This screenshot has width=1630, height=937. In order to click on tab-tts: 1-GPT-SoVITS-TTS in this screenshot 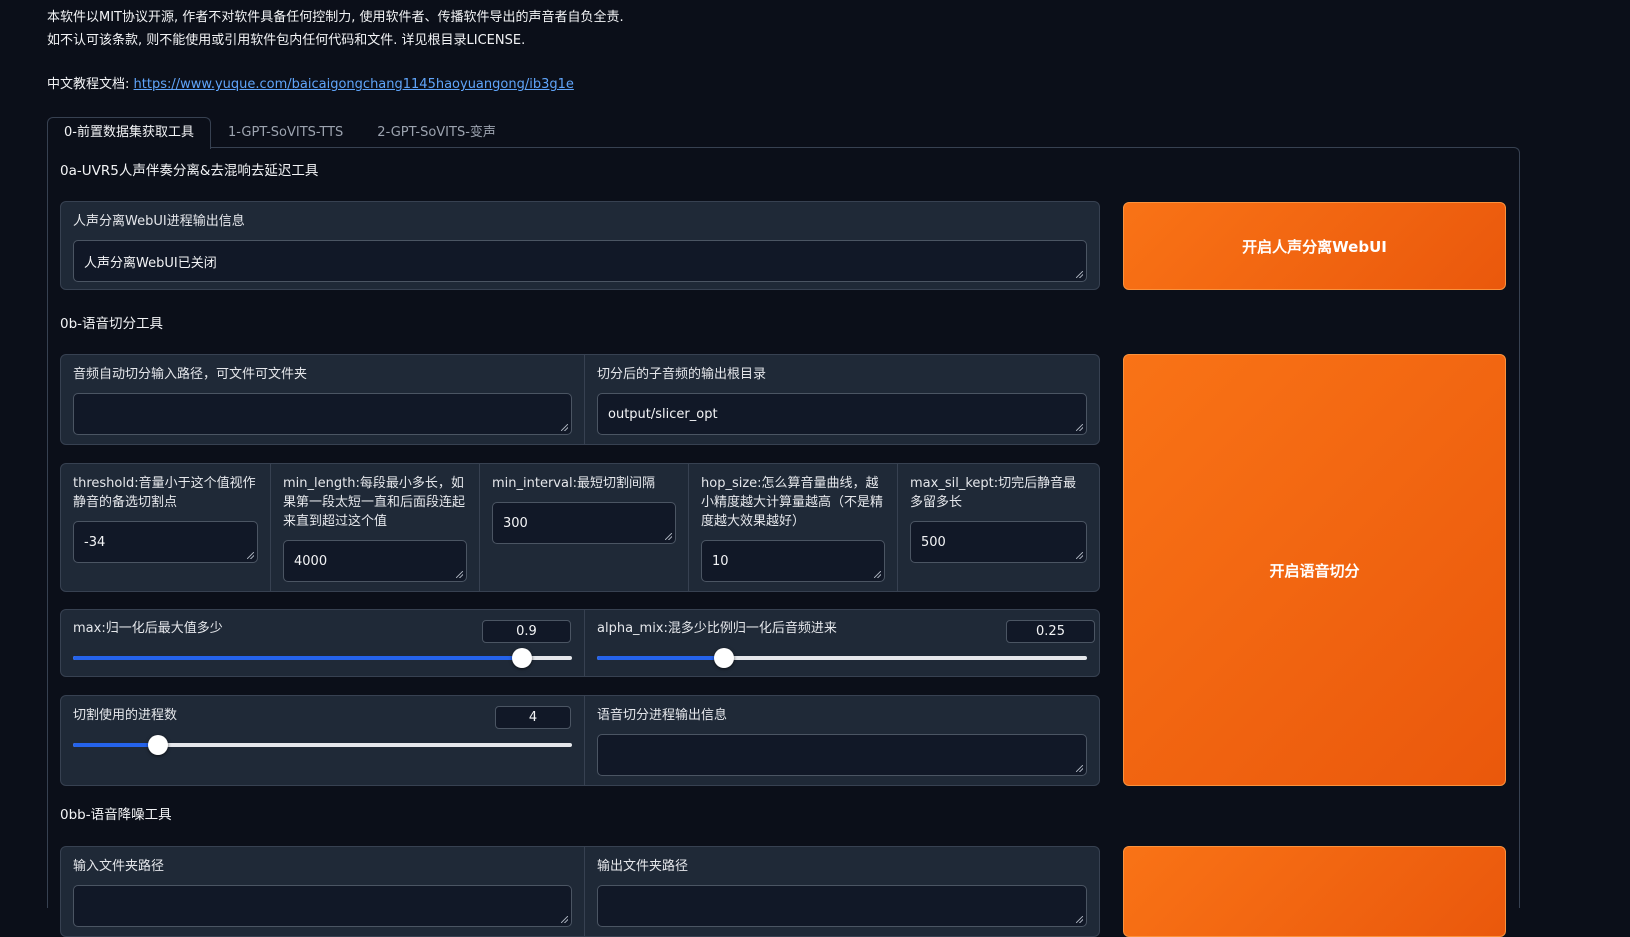, I will do `click(285, 132)`.